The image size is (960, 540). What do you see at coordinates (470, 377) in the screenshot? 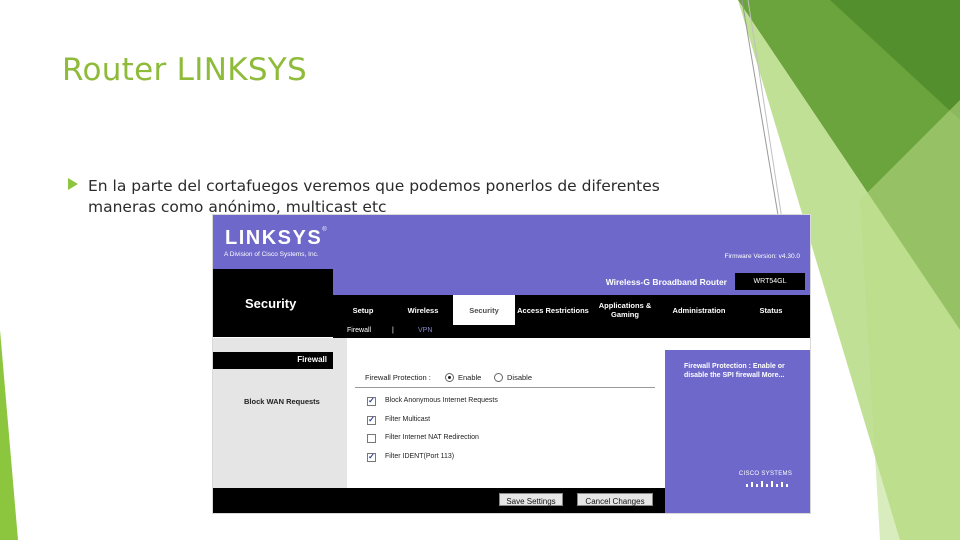
I see `enable-label: Enable` at bounding box center [470, 377].